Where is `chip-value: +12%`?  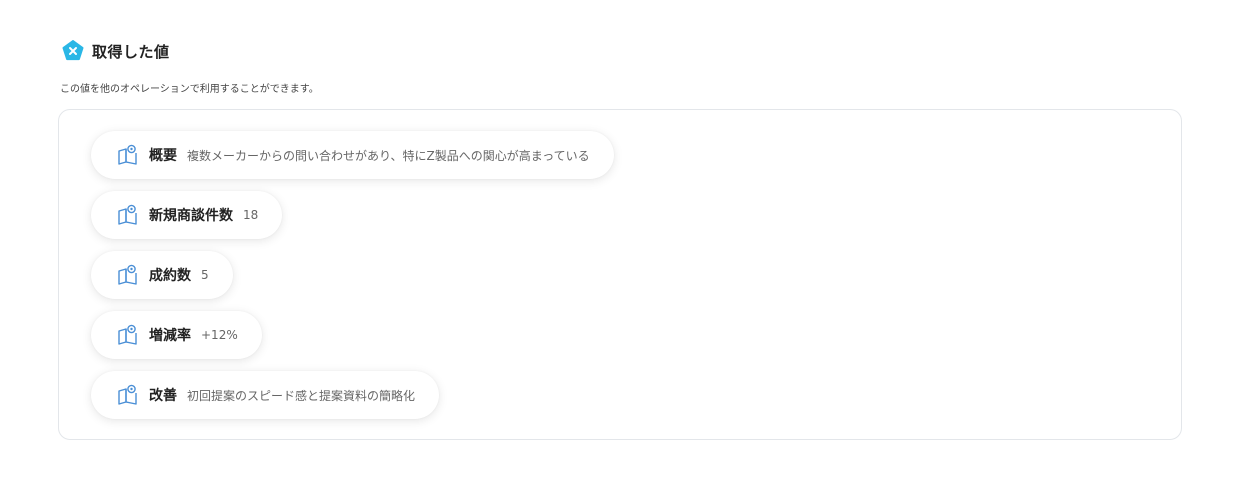 chip-value: +12% is located at coordinates (219, 335).